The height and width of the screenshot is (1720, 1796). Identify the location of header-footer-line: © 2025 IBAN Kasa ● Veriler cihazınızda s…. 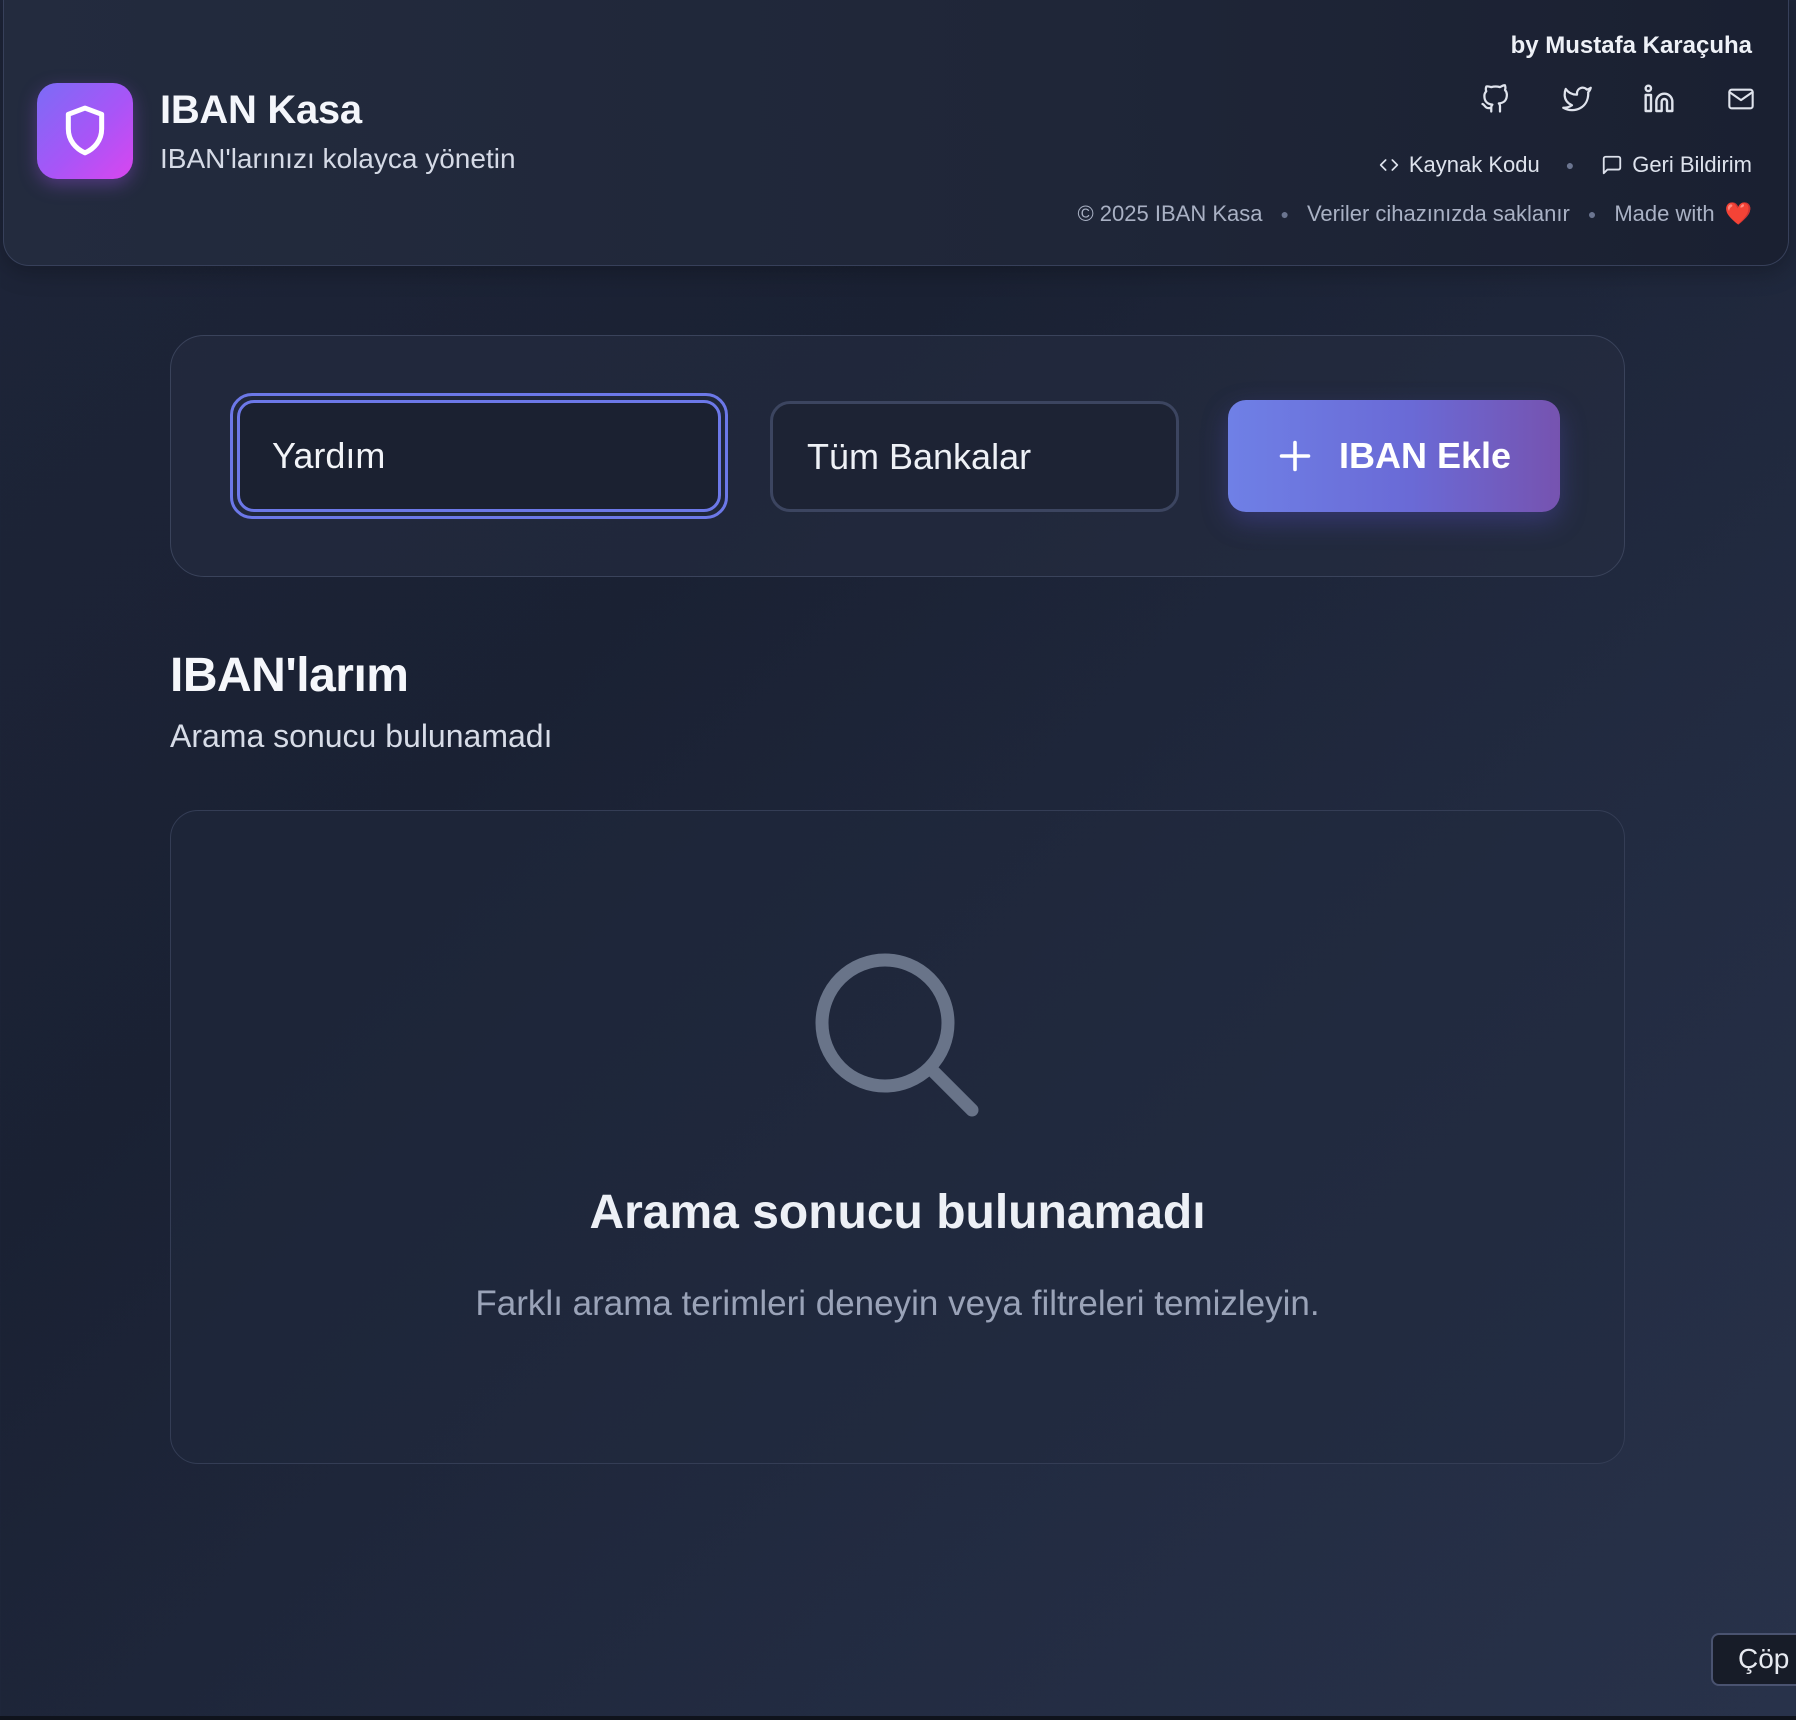
(1414, 214).